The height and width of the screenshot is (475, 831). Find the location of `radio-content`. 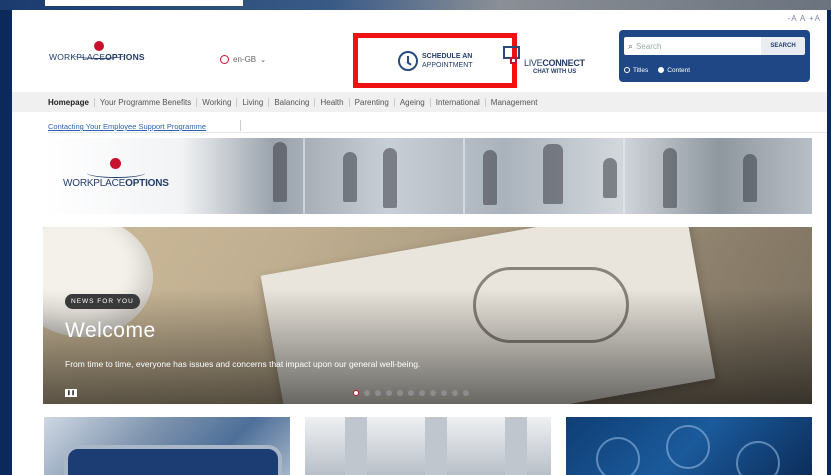

radio-content is located at coordinates (661, 70).